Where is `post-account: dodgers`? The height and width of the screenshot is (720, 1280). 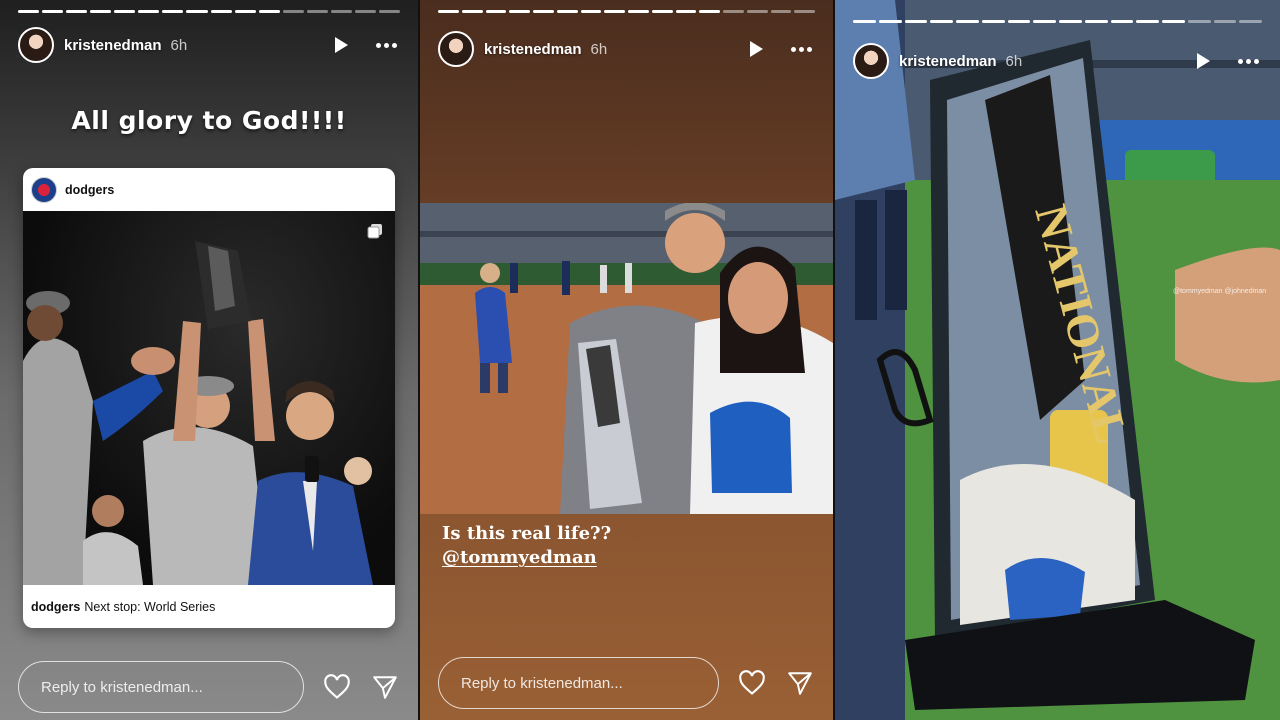 post-account: dodgers is located at coordinates (90, 189).